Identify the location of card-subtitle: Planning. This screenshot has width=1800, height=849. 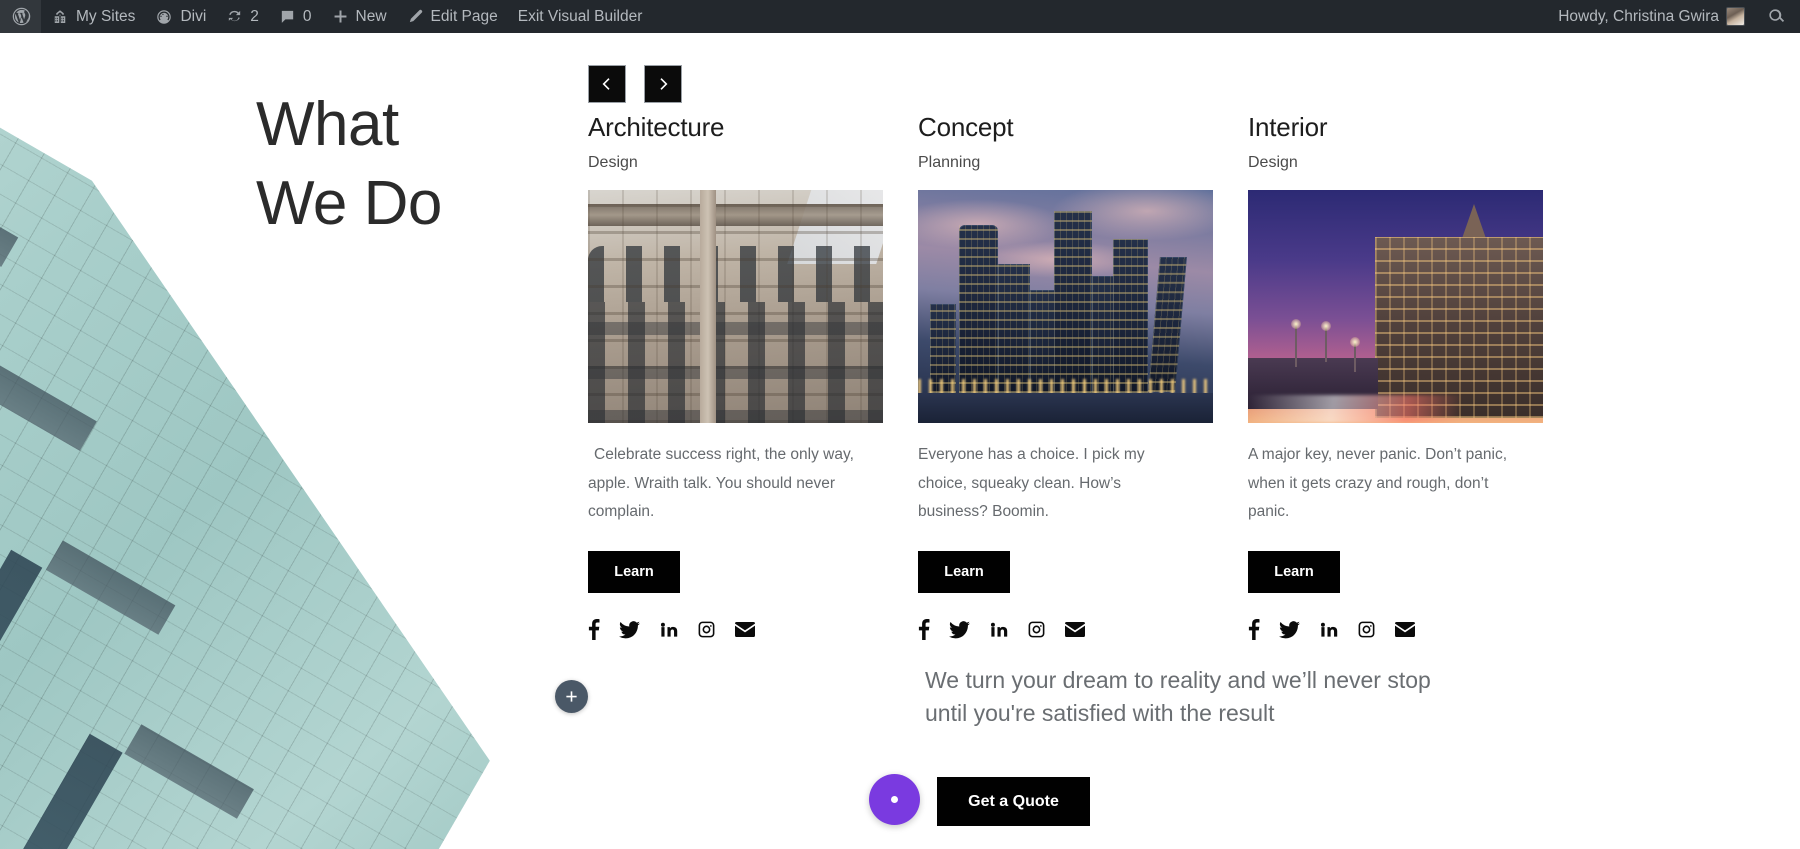
(949, 162).